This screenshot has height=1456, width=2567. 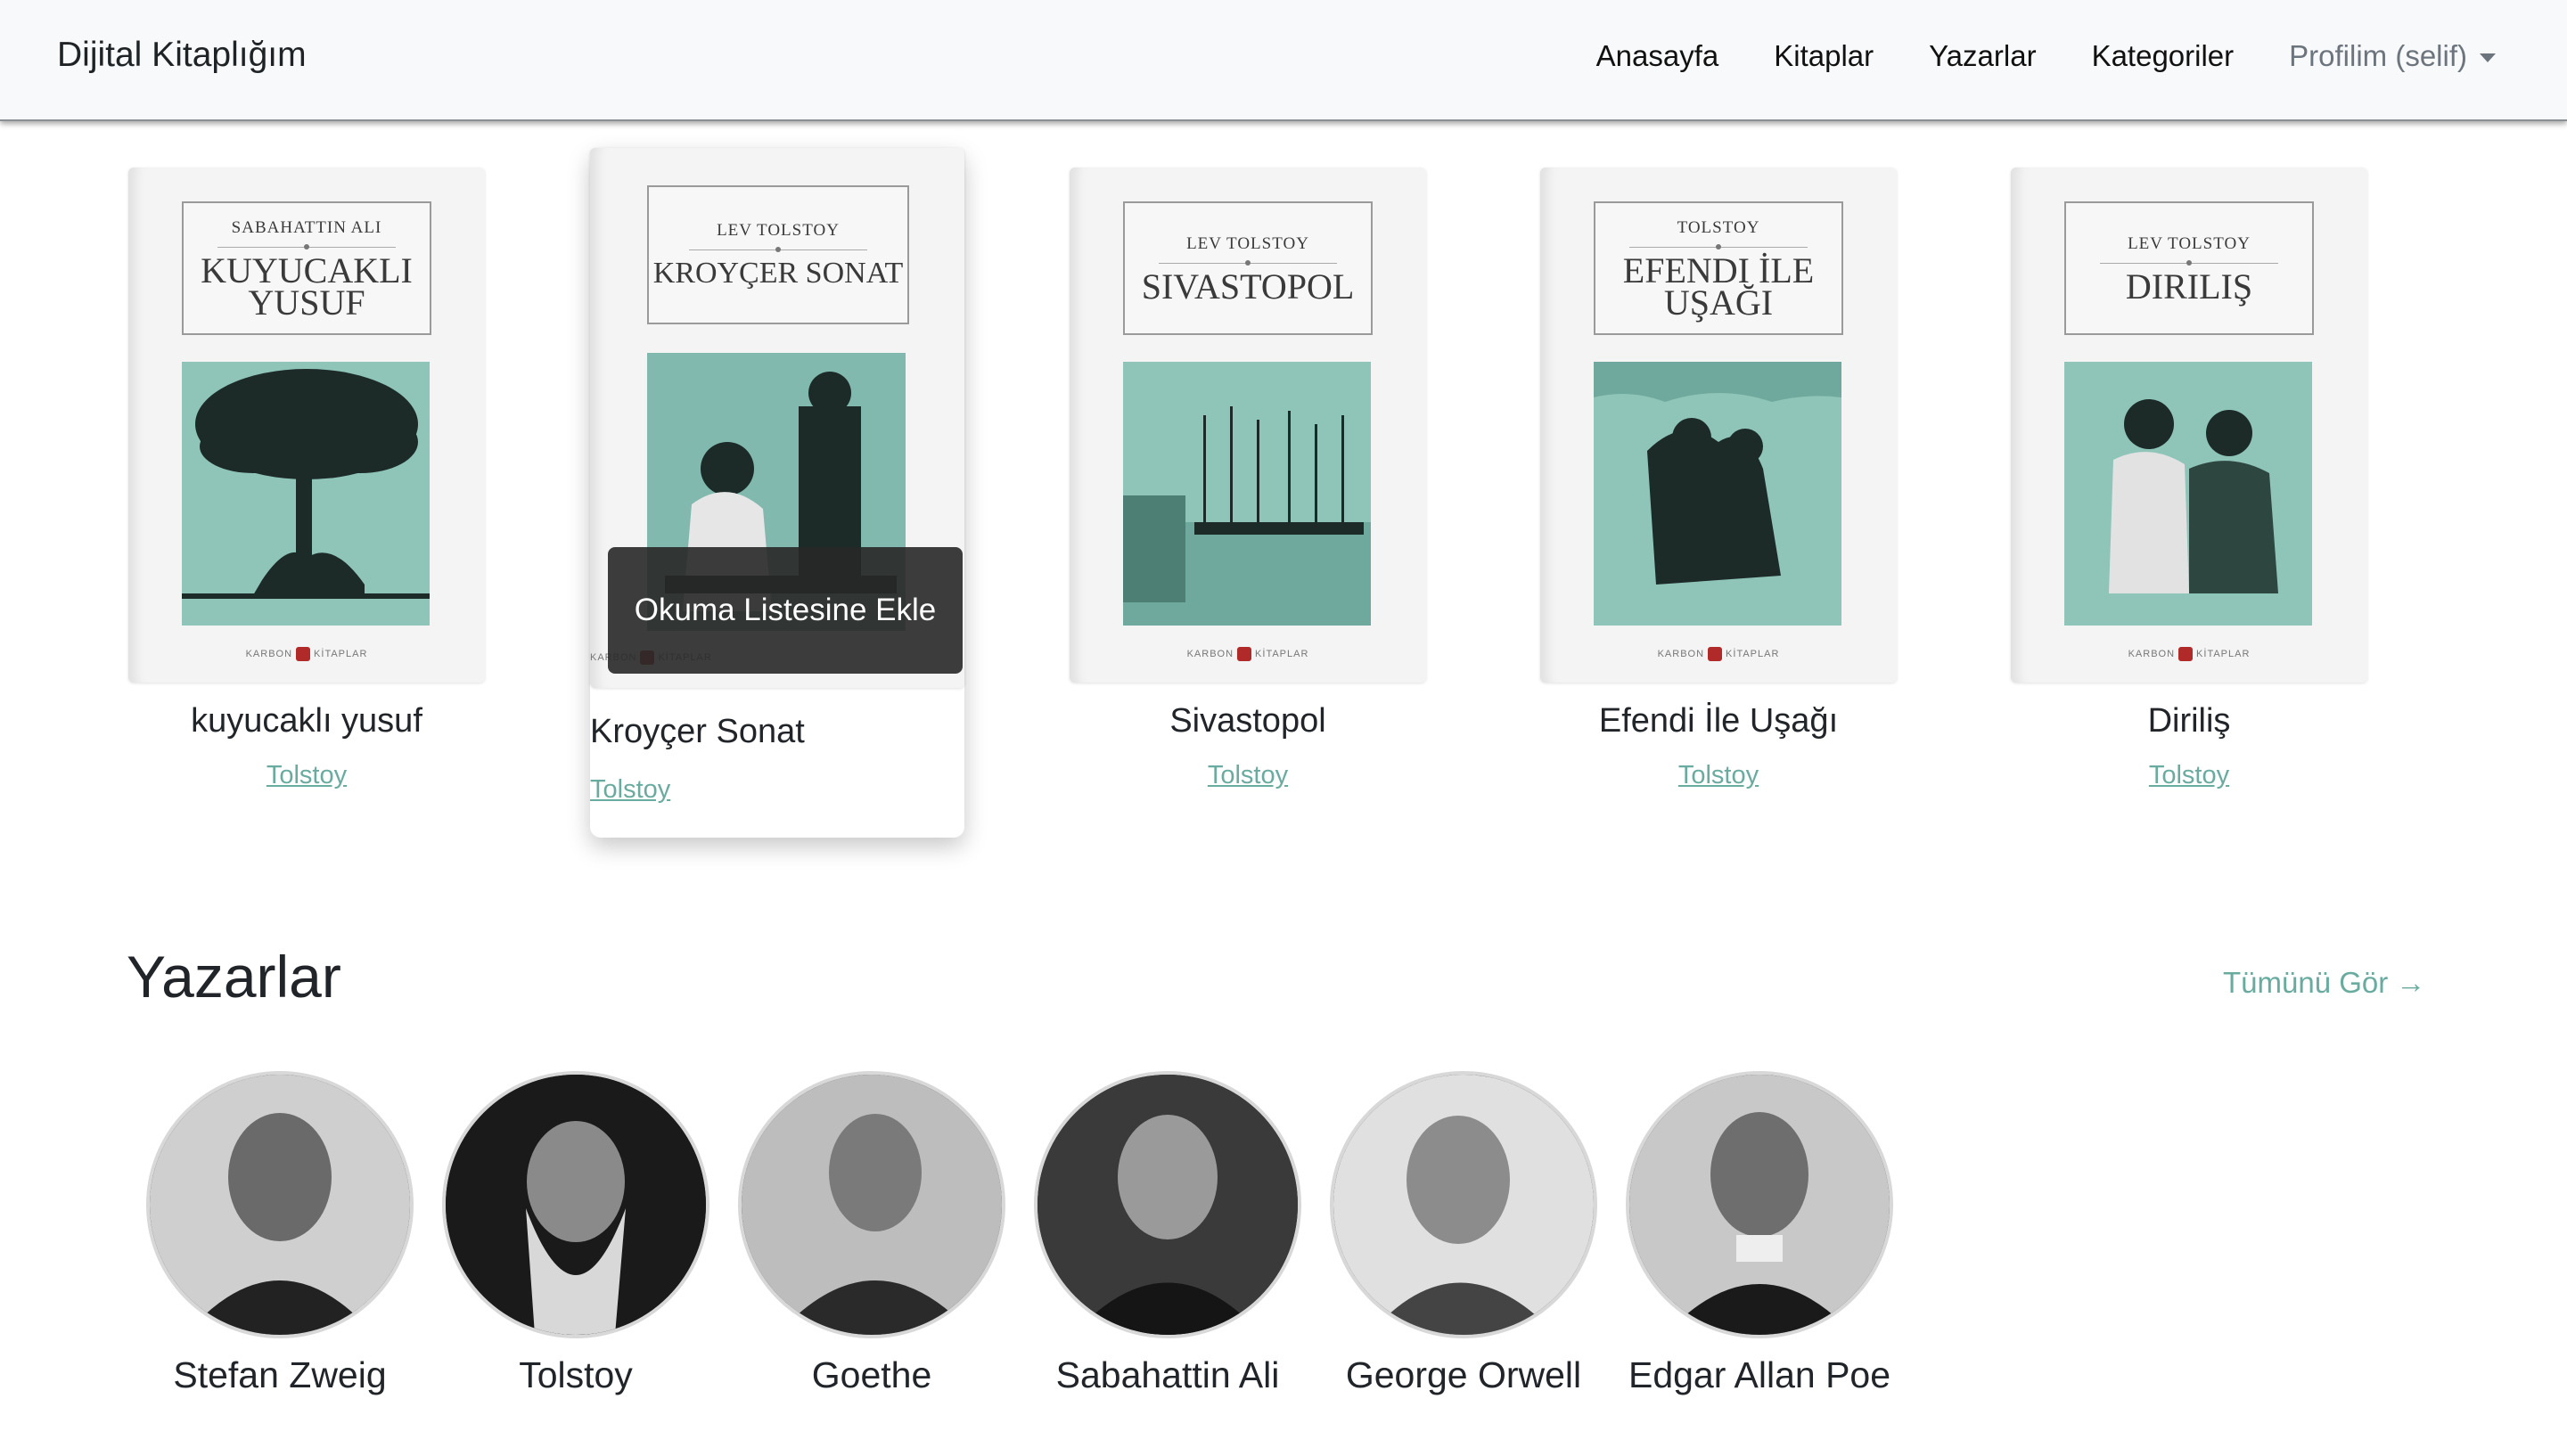 What do you see at coordinates (234, 977) in the screenshot?
I see `section-title-authors: Yazarlar` at bounding box center [234, 977].